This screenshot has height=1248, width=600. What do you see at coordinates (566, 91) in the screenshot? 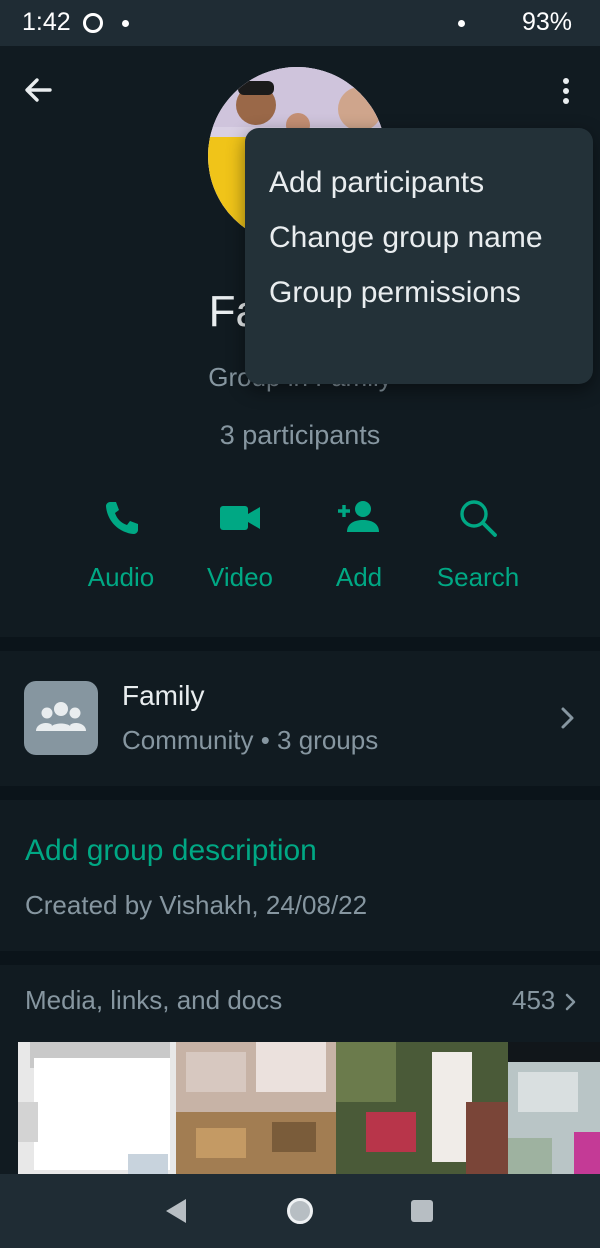
I see `vertical-dots-icon` at bounding box center [566, 91].